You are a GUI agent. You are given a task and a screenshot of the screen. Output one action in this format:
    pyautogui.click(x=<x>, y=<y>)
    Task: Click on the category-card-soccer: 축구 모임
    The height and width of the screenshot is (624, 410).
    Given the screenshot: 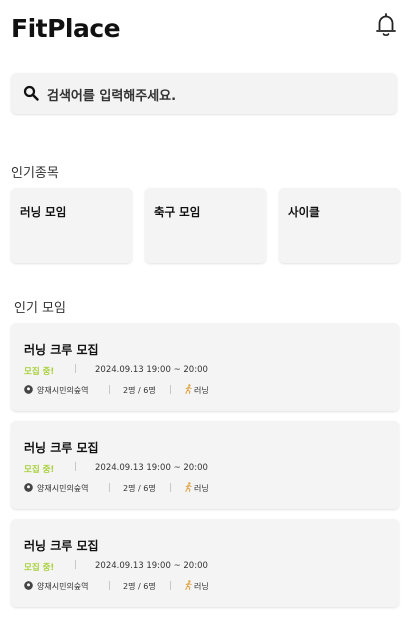 What is the action you would take?
    pyautogui.click(x=205, y=225)
    